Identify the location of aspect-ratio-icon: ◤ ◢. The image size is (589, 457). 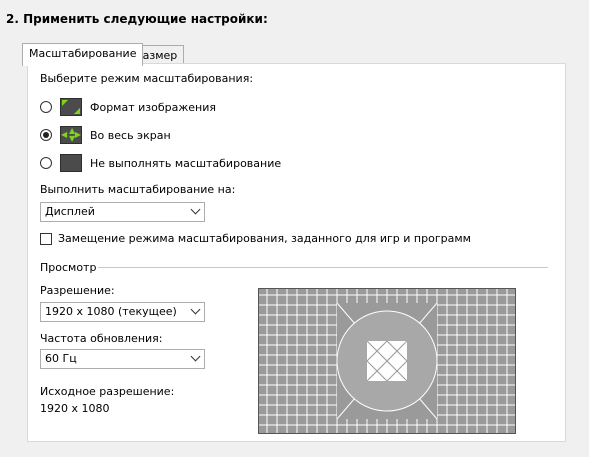
(71, 107).